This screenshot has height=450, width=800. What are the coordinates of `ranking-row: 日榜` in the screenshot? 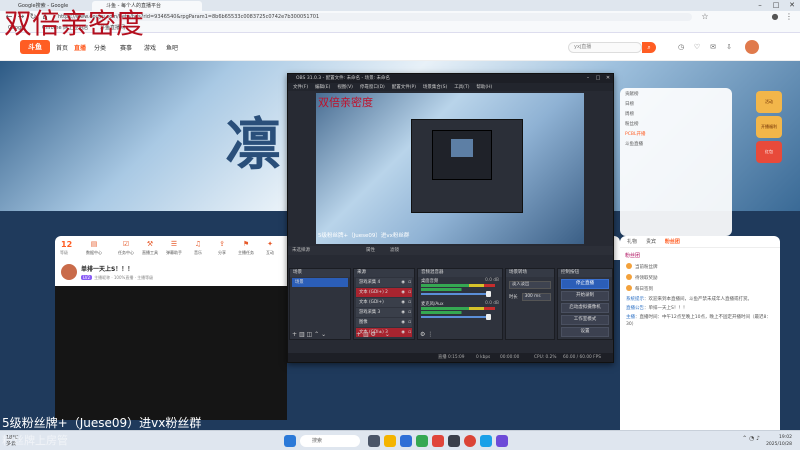 It's located at (676, 104).